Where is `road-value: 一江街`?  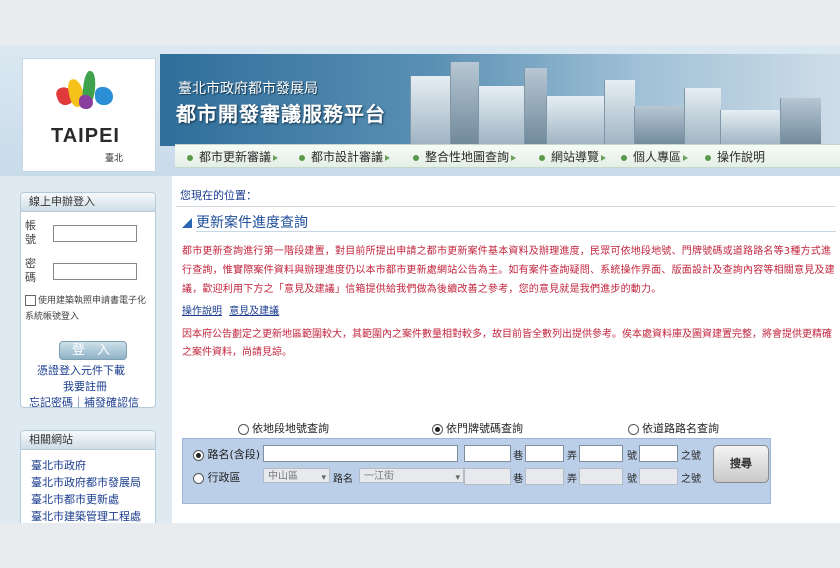 road-value: 一江街 is located at coordinates (379, 476).